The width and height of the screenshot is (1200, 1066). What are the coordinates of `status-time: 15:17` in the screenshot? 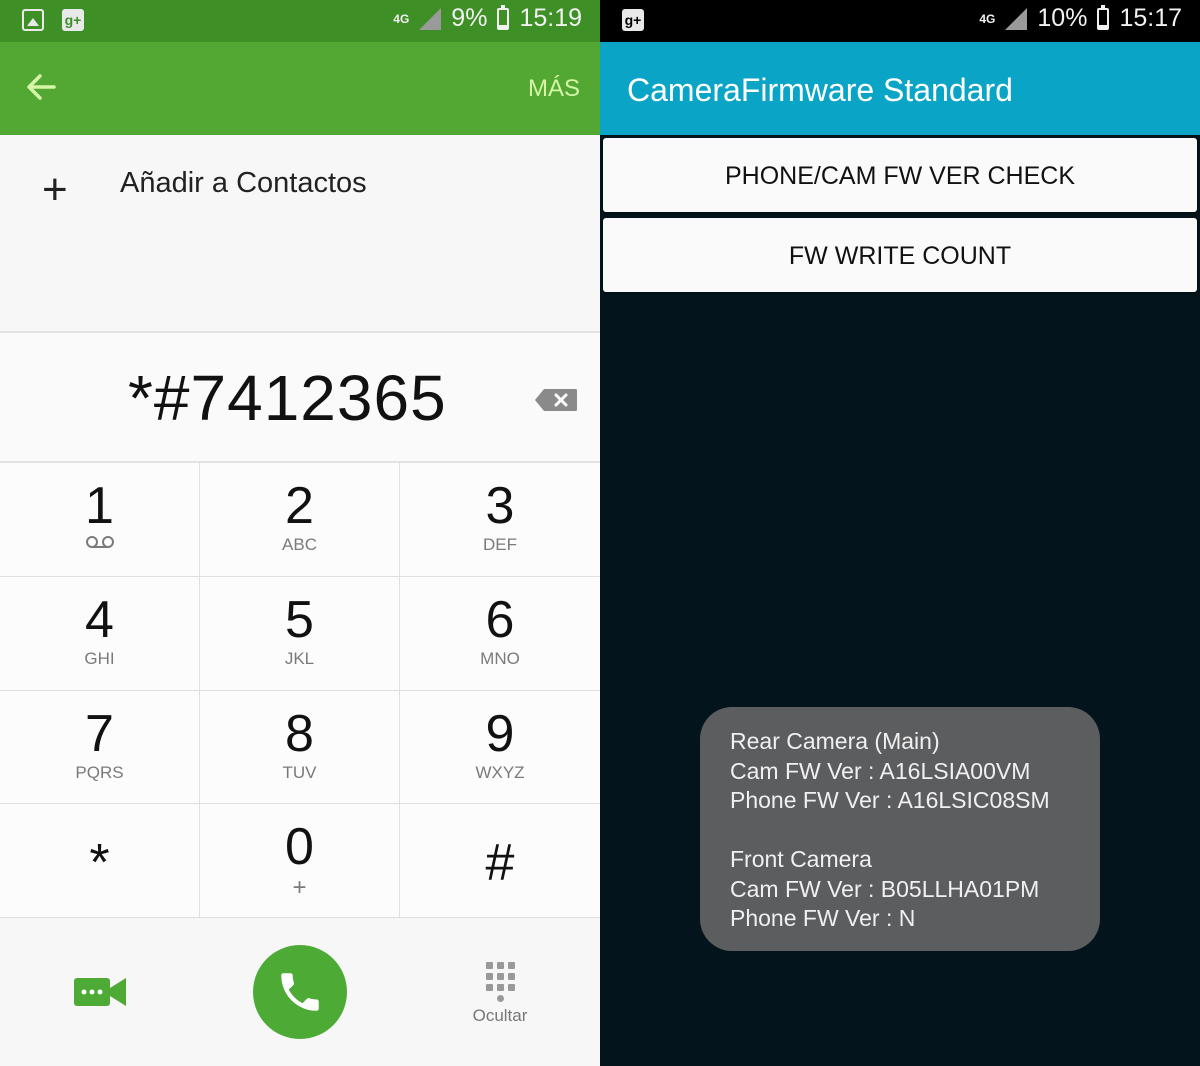 It's located at (1150, 18).